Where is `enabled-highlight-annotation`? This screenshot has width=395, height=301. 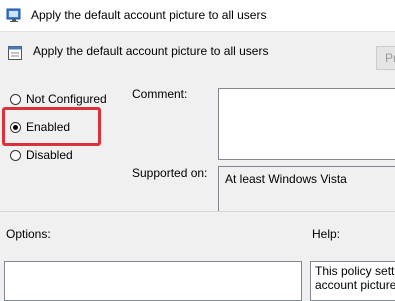
enabled-highlight-annotation is located at coordinates (51, 126).